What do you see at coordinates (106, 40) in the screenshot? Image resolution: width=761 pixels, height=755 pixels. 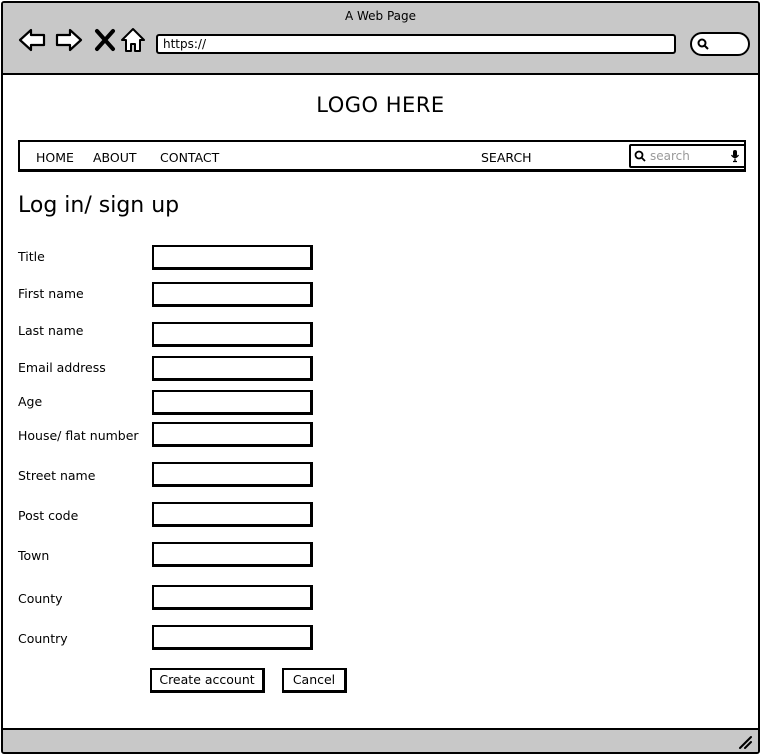 I see `close-x-icon` at bounding box center [106, 40].